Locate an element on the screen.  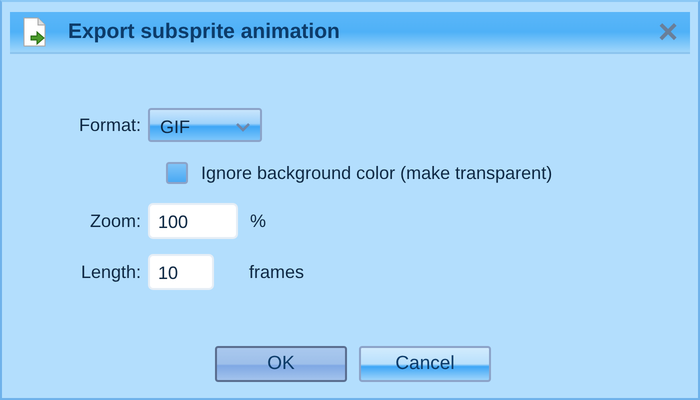
checkbox is located at coordinates (177, 173).